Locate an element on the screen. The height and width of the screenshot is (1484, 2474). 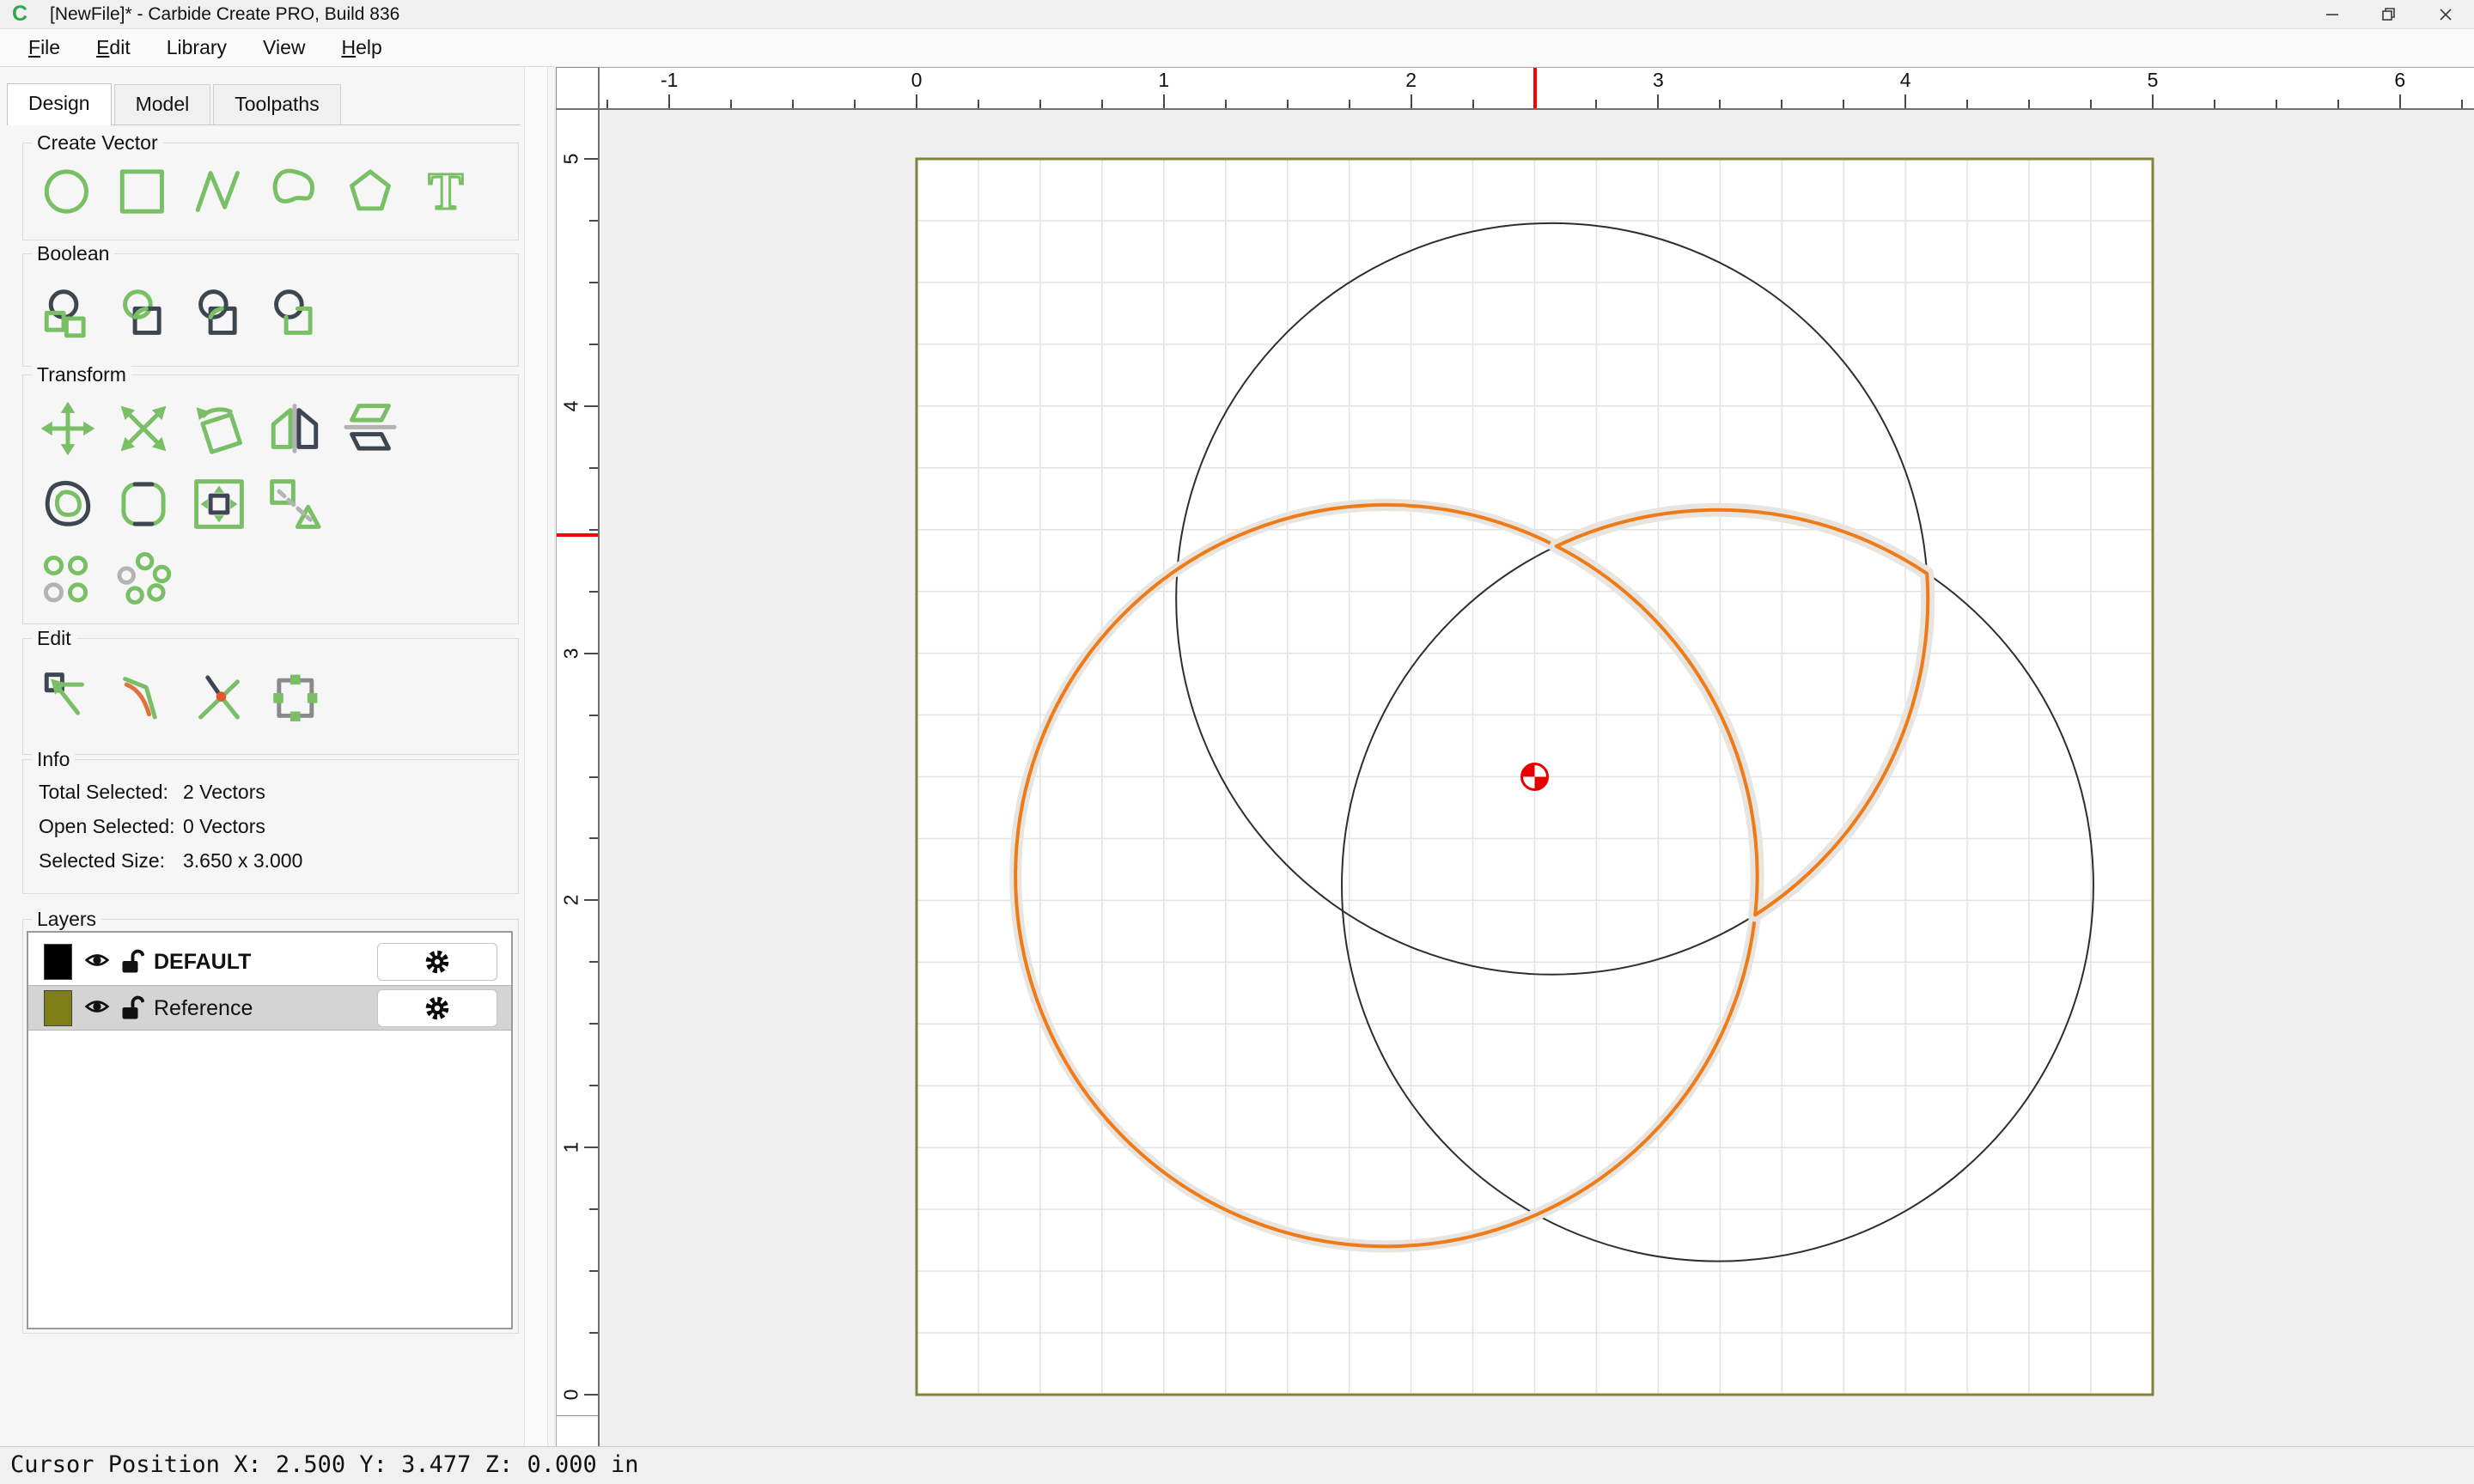
trim-vectors-tool is located at coordinates (219, 697).